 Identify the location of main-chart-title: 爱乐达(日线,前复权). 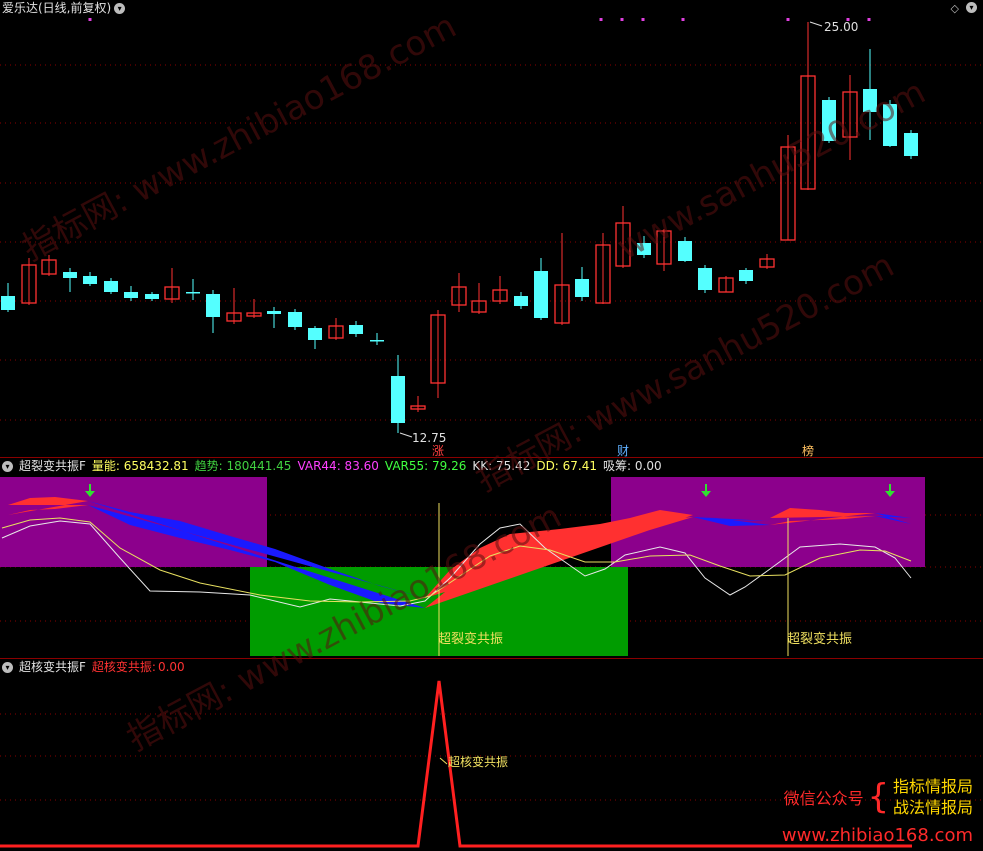
(57, 8).